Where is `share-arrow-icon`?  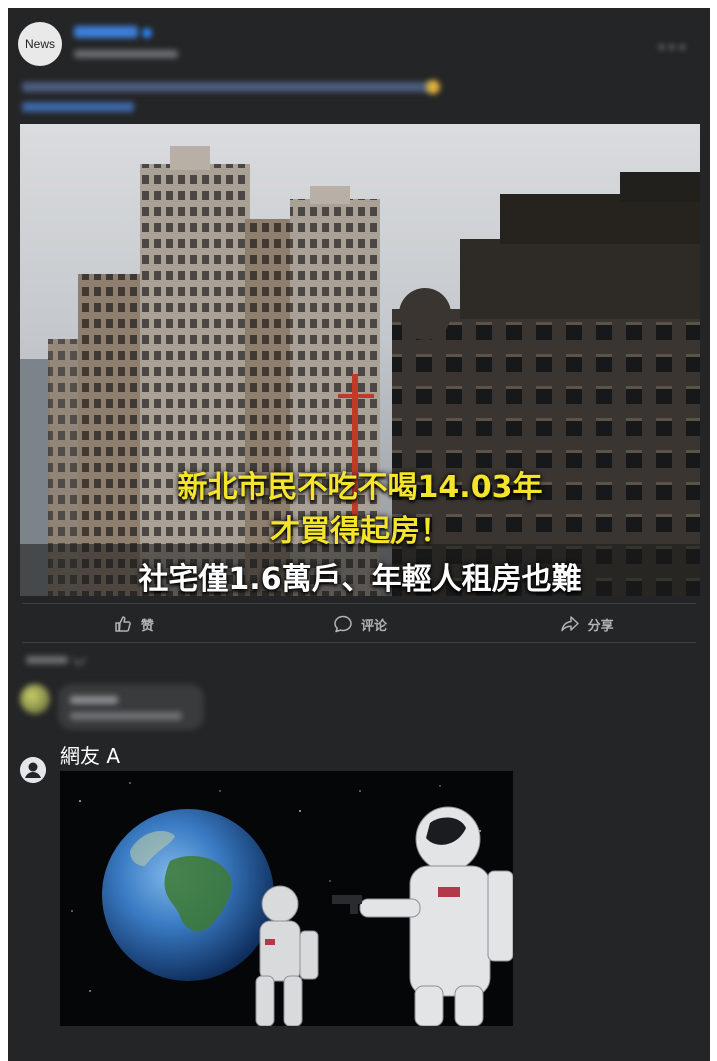 share-arrow-icon is located at coordinates (569, 624).